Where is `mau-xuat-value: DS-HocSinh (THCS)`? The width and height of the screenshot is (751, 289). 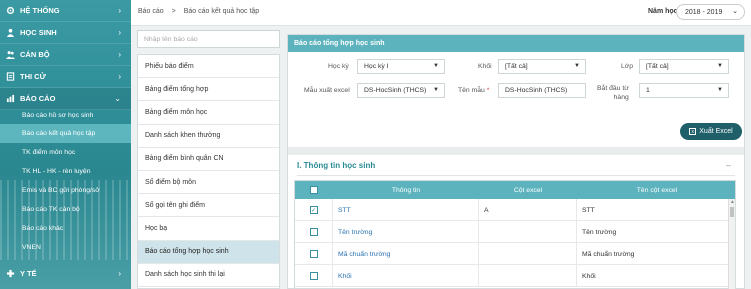 mau-xuat-value: DS-HocSinh (THCS) is located at coordinates (395, 90).